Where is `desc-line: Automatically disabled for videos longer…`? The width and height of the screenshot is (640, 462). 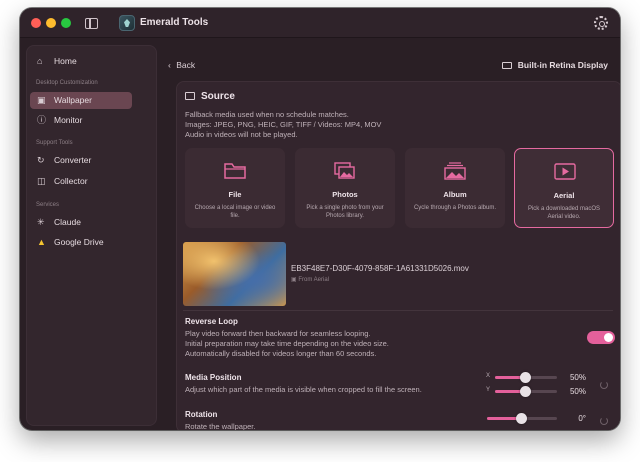 desc-line: Automatically disabled for videos longer… is located at coordinates (281, 353).